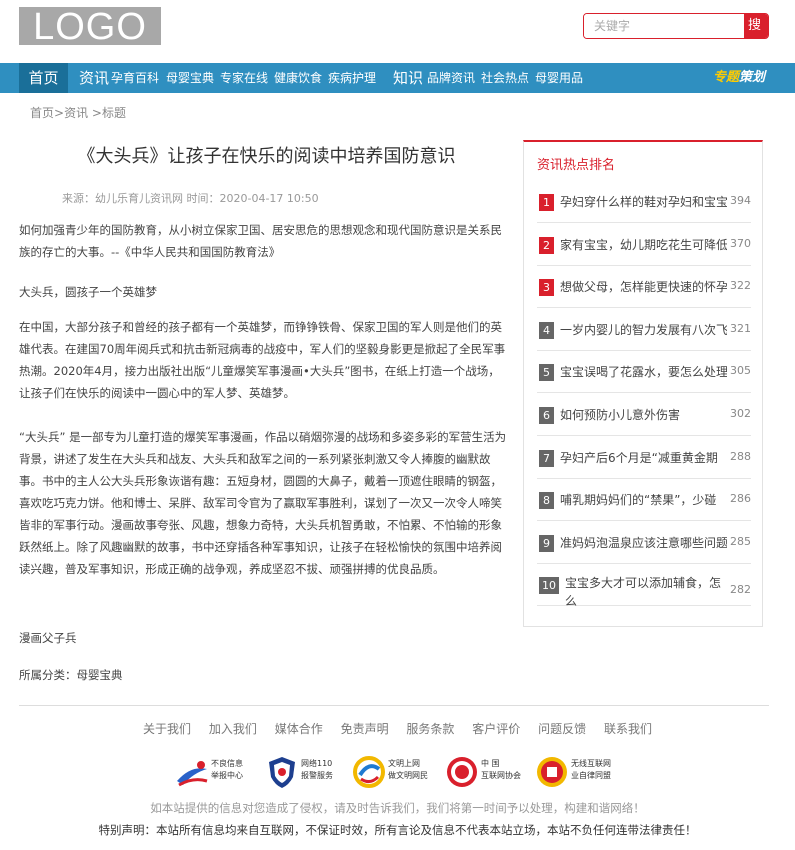  I want to click on badge-text: 网络110 报警服务, so click(317, 769).